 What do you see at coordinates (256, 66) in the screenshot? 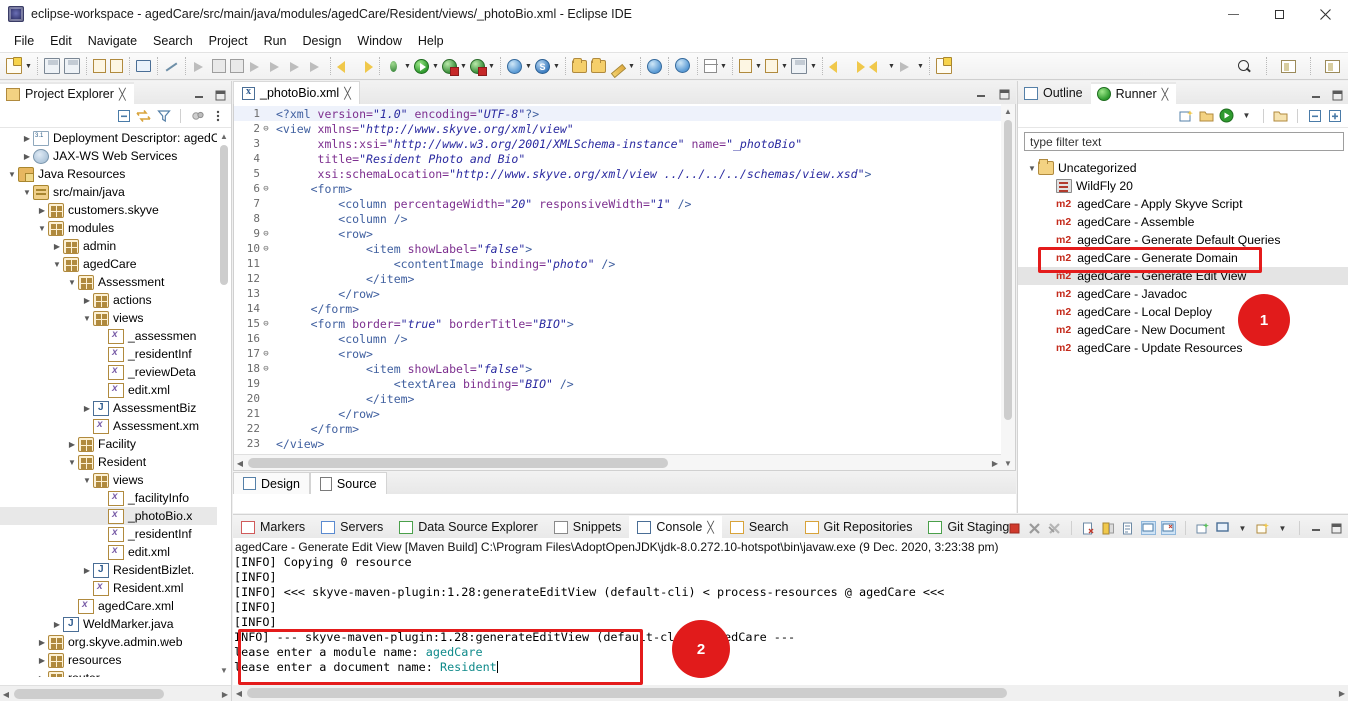
I see `disconnect-button` at bounding box center [256, 66].